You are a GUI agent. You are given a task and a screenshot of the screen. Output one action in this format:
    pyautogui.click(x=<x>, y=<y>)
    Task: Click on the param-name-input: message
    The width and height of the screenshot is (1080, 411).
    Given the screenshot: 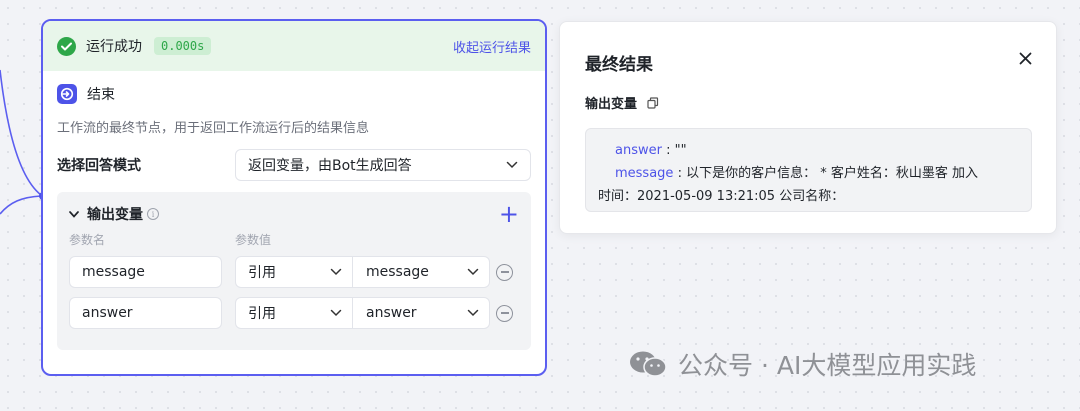 What is the action you would take?
    pyautogui.click(x=145, y=272)
    